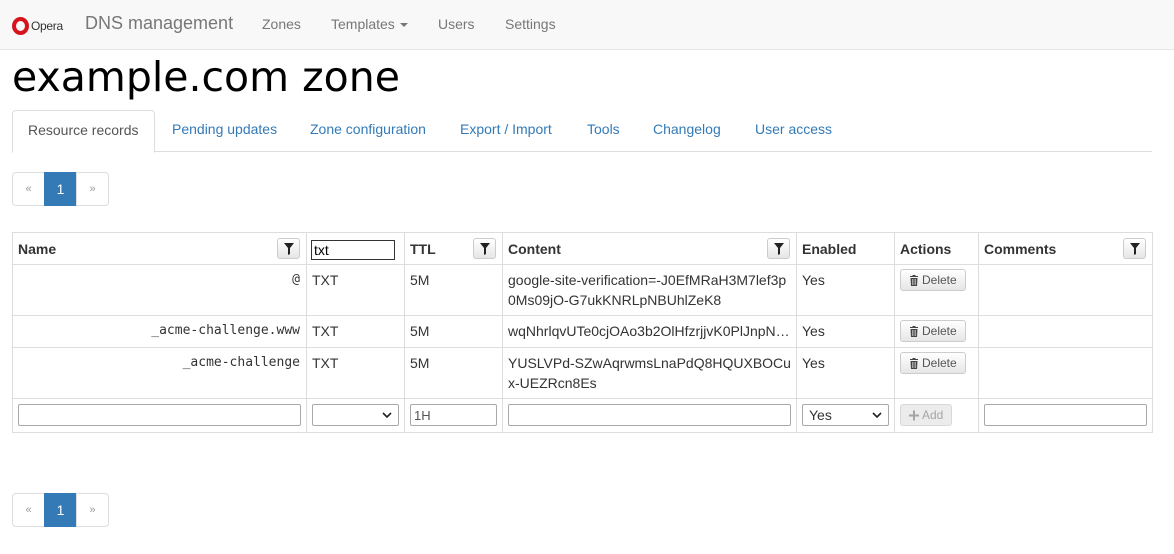 This screenshot has height=554, width=1174. Describe the element at coordinates (1065, 248) in the screenshot. I see `col-header-comments: Comments` at that location.